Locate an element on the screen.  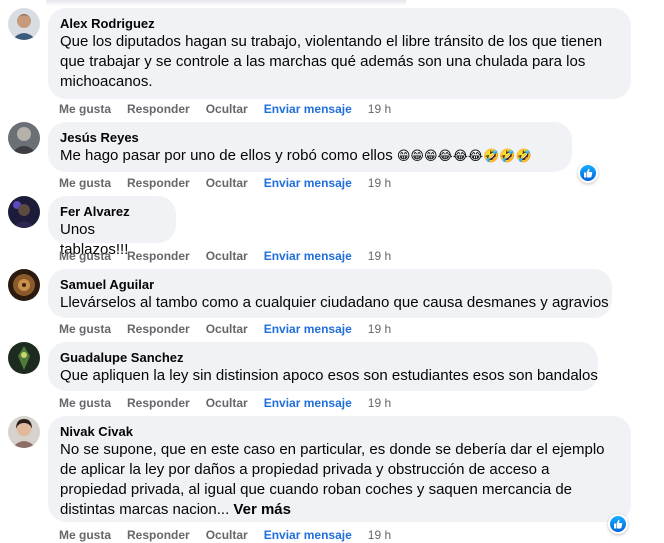
emoji-sequence: 😁😁😁😂😂😂🤣🤣🤣 is located at coordinates (464, 155).